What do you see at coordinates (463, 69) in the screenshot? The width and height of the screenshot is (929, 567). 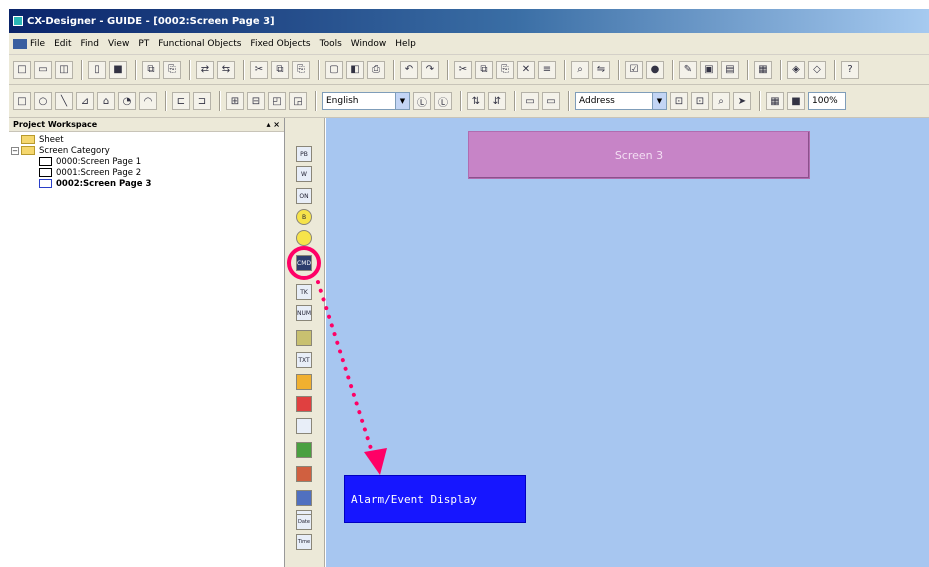 I see `cut3-icon: ✂` at bounding box center [463, 69].